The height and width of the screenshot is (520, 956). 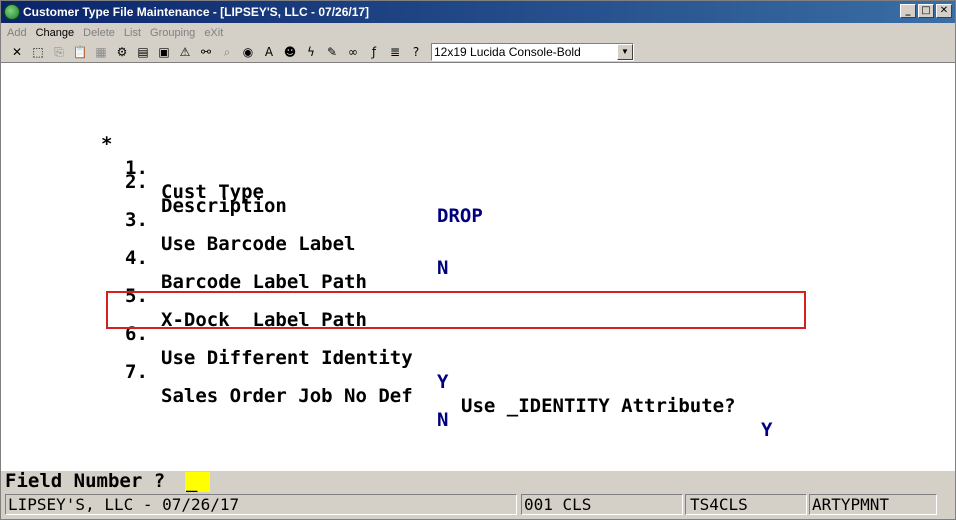 What do you see at coordinates (395, 52) in the screenshot?
I see `list-icon: ≣` at bounding box center [395, 52].